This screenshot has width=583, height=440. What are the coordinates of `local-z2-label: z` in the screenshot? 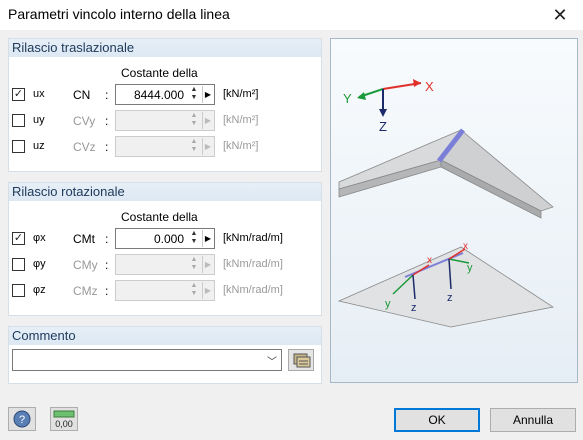 It's located at (450, 298).